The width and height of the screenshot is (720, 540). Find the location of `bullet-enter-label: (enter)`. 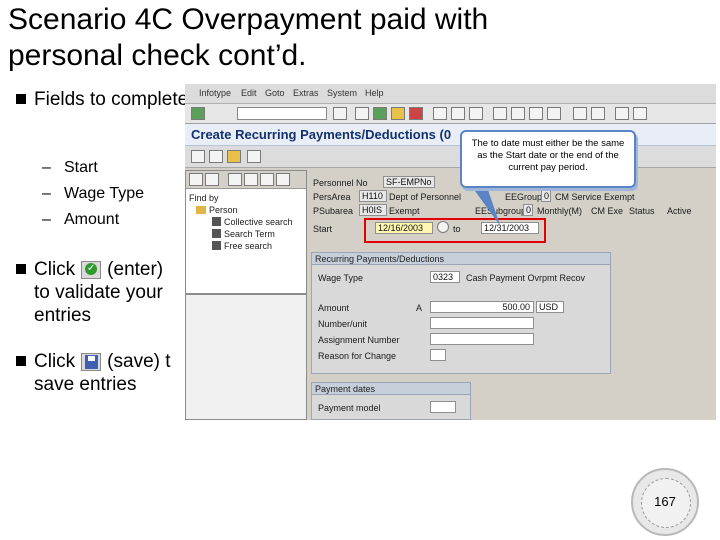

bullet-enter-label: (enter) is located at coordinates (135, 269).